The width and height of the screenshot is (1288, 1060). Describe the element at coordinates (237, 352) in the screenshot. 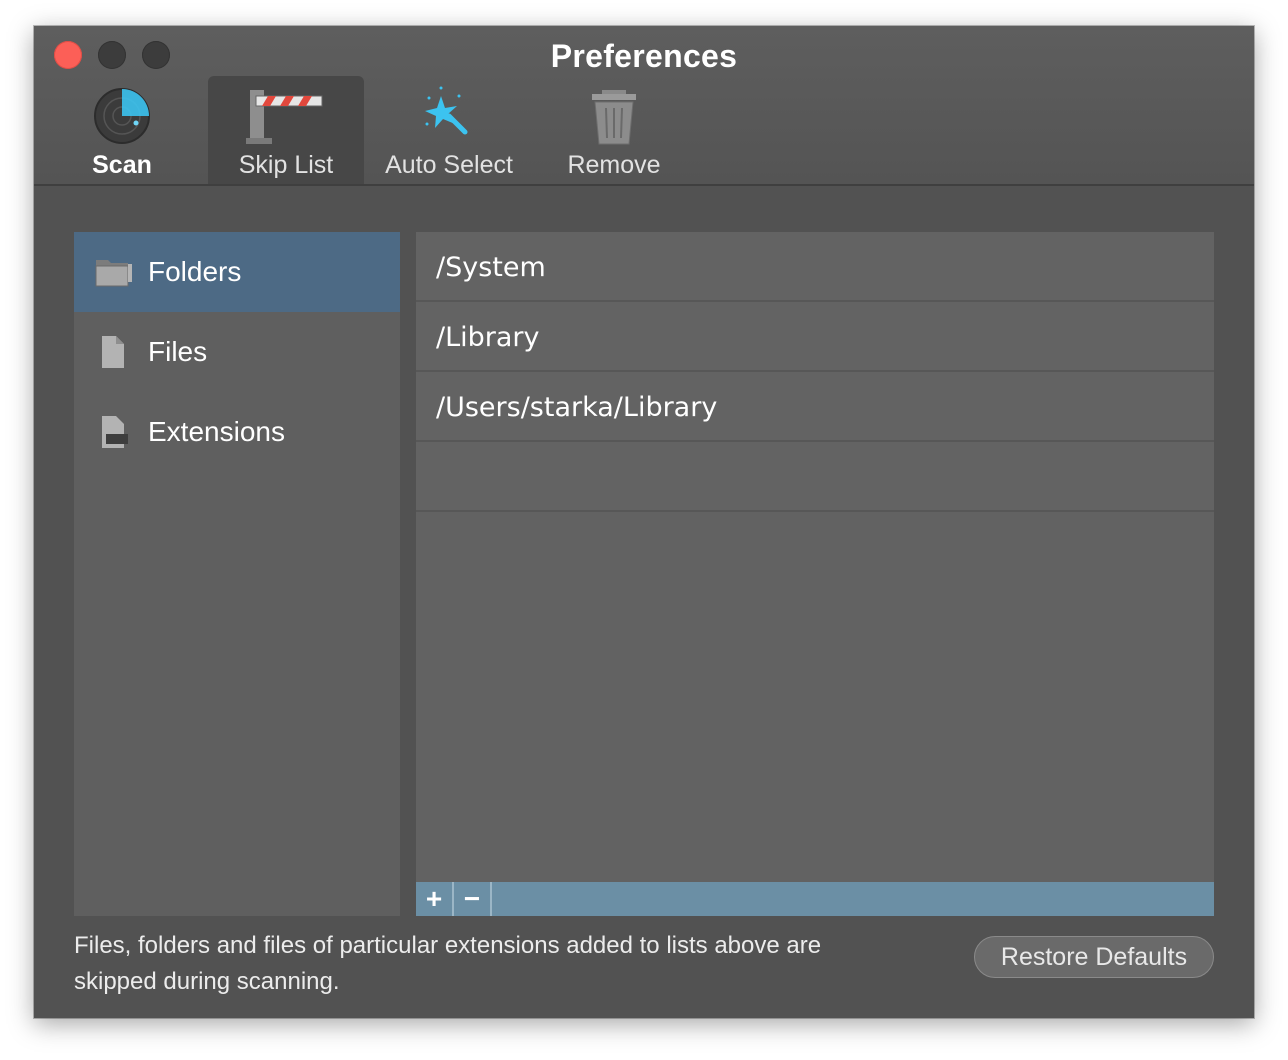

I see `sidebar-item-files: Files` at that location.